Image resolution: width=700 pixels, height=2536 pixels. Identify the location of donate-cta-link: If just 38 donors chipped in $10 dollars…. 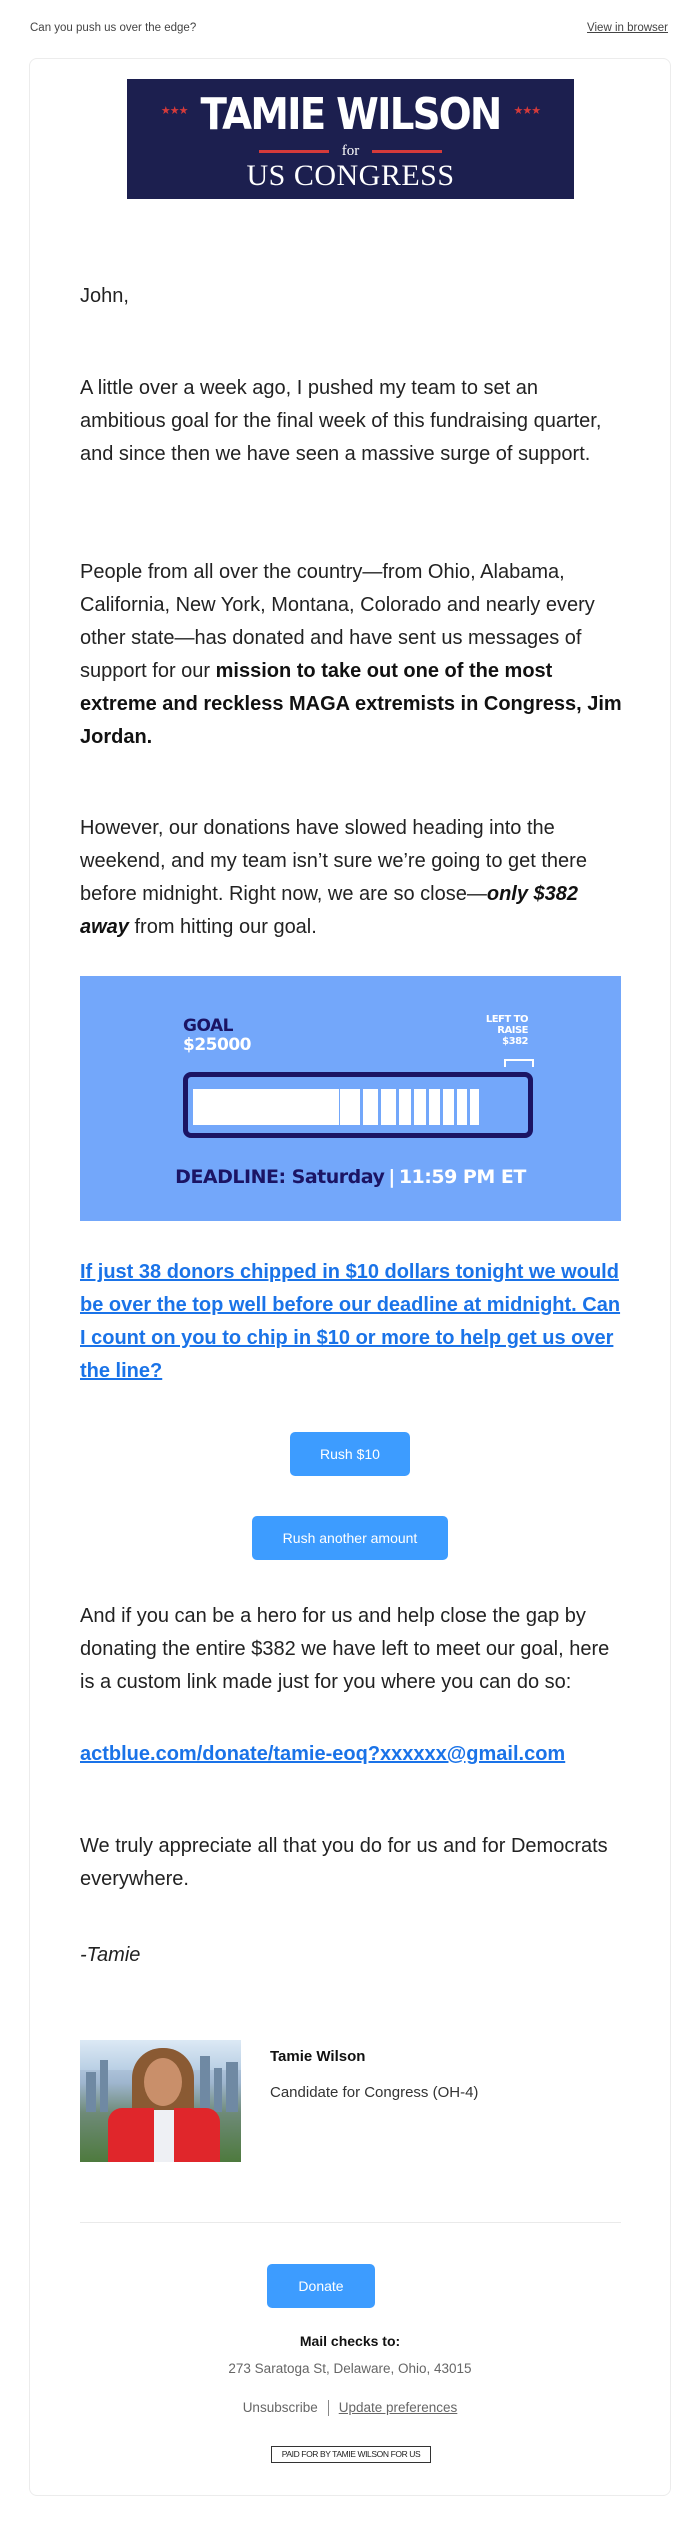
(352, 1322).